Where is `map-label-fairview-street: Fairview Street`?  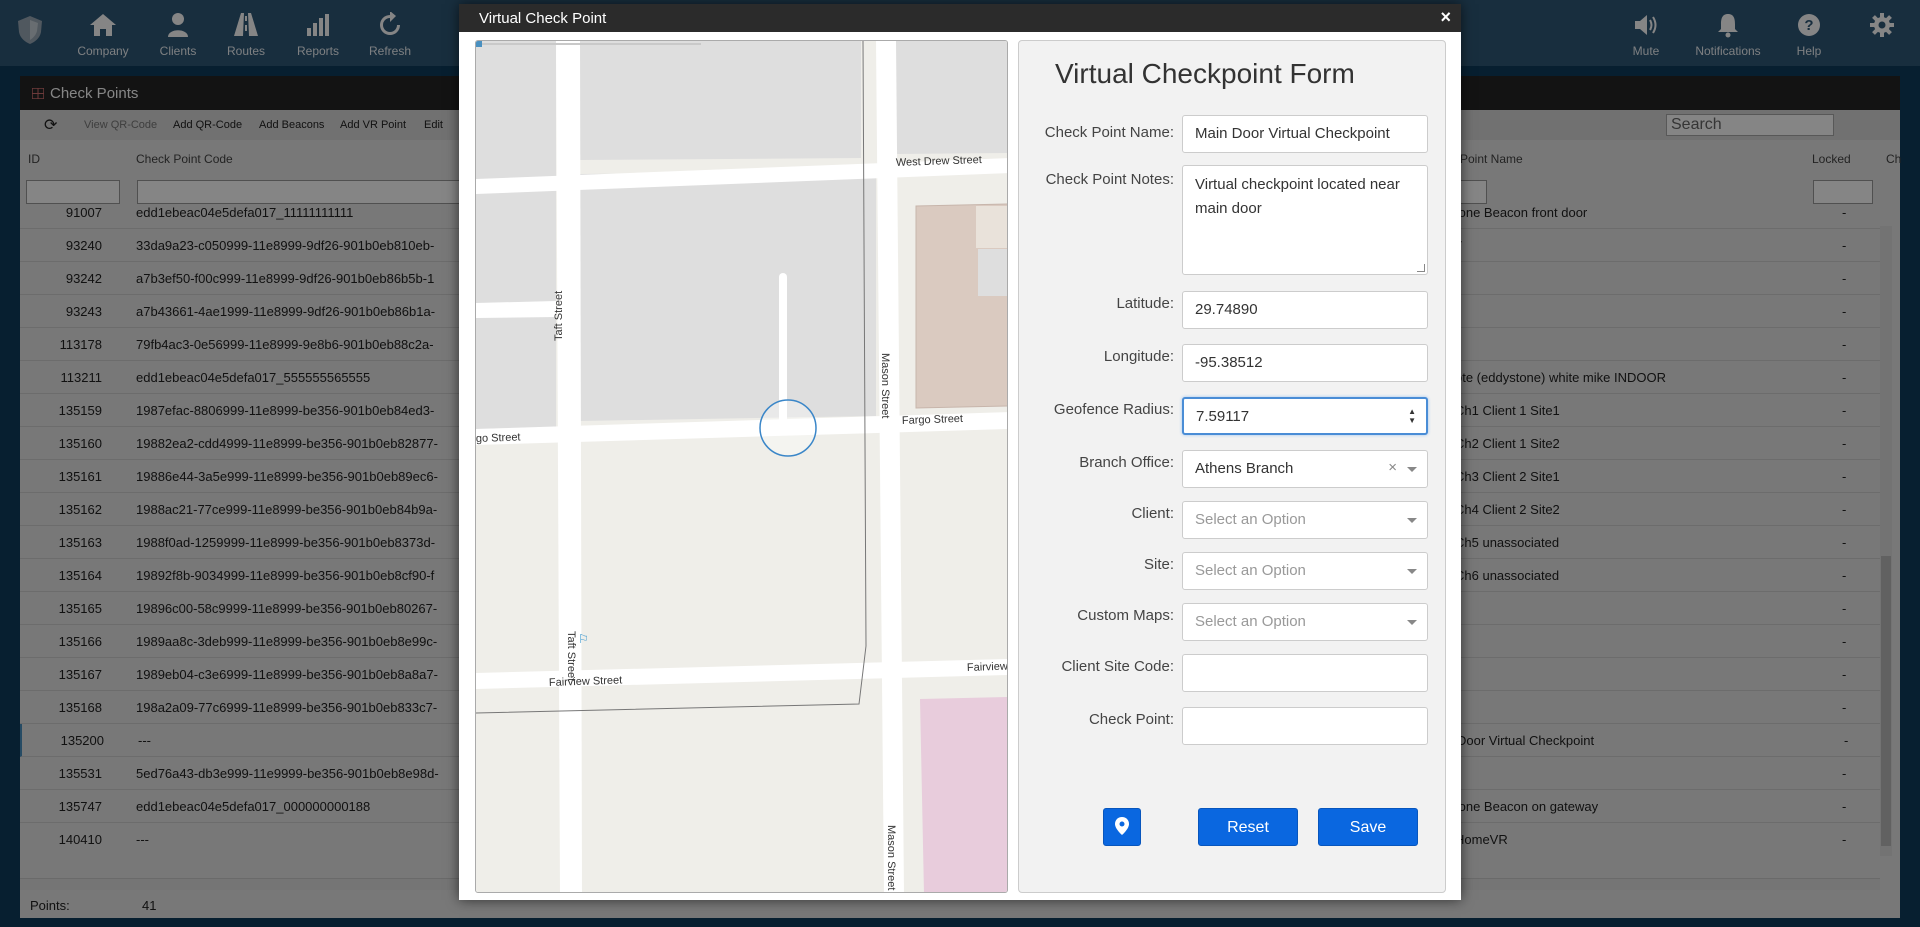
map-label-fairview-street: Fairview Street is located at coordinates (586, 681).